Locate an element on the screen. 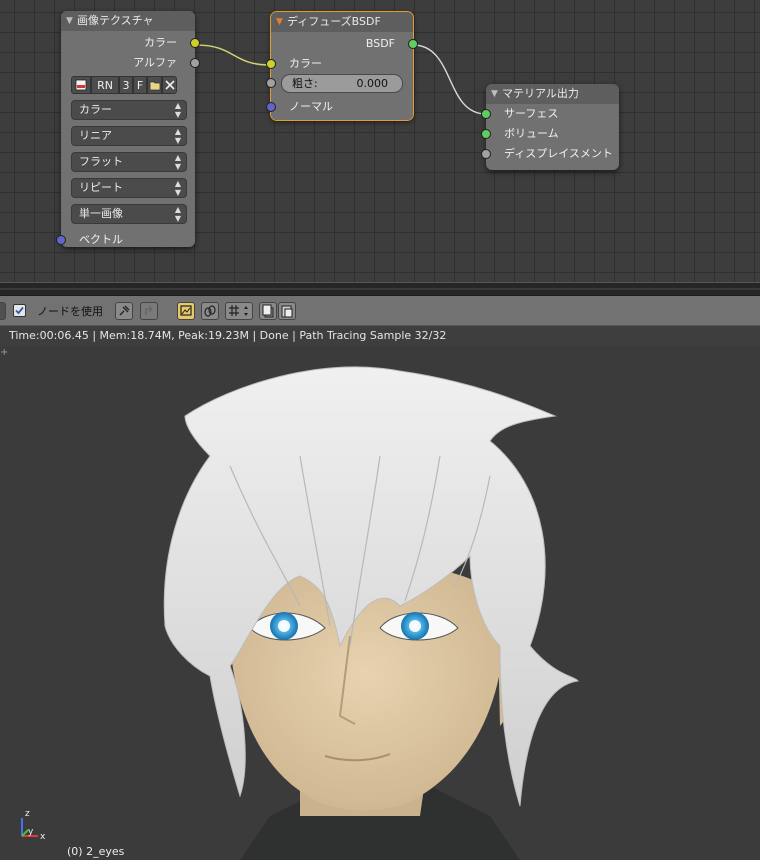 This screenshot has width=760, height=860. active-object-label: (0) 2_eyes is located at coordinates (96, 851).